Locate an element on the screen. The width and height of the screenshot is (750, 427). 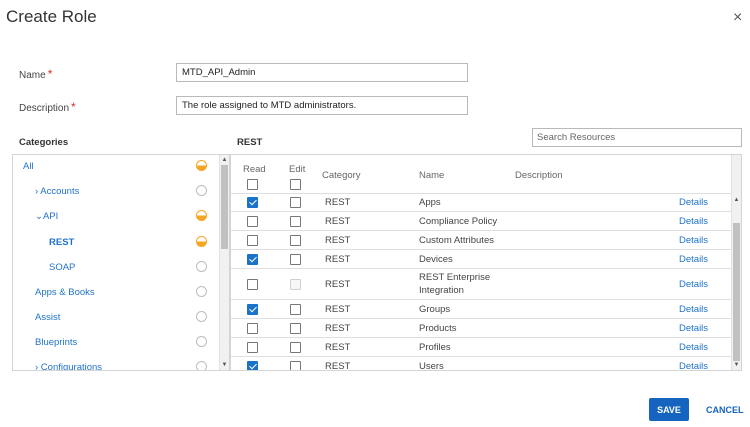
category-all: All is located at coordinates (116, 167).